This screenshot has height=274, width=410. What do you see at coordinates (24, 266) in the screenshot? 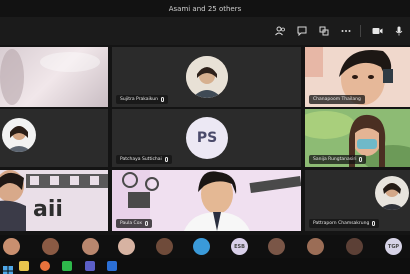
I see `file-explorer-icon` at bounding box center [24, 266].